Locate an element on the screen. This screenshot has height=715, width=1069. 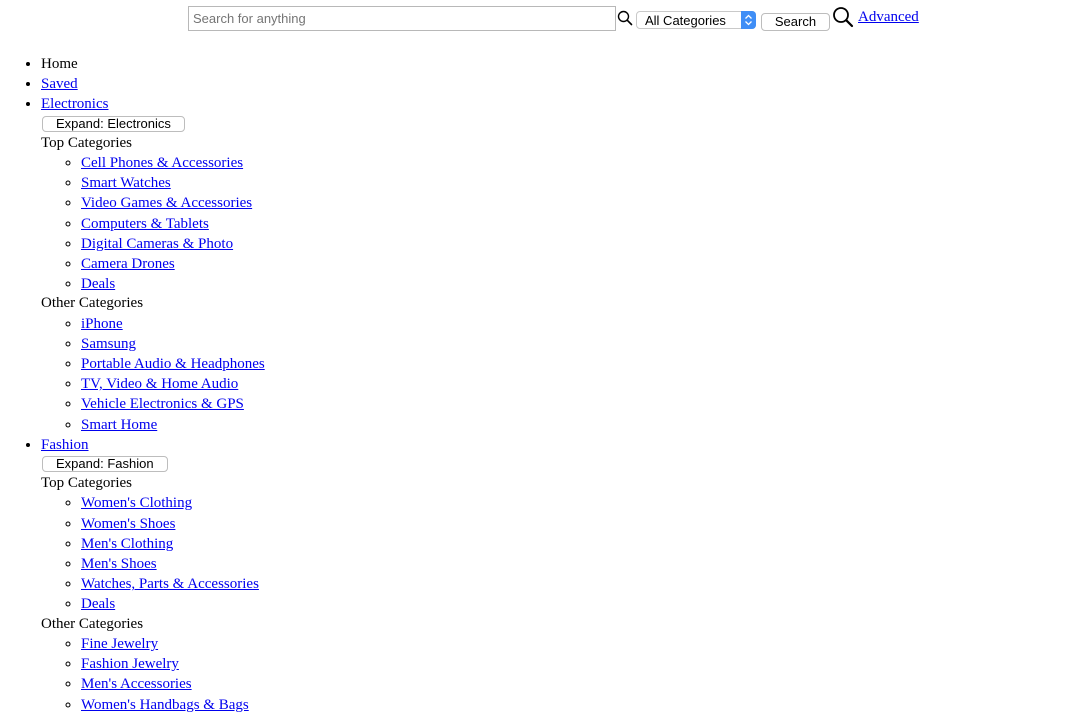
fashion-link: Fashion is located at coordinates (65, 445).